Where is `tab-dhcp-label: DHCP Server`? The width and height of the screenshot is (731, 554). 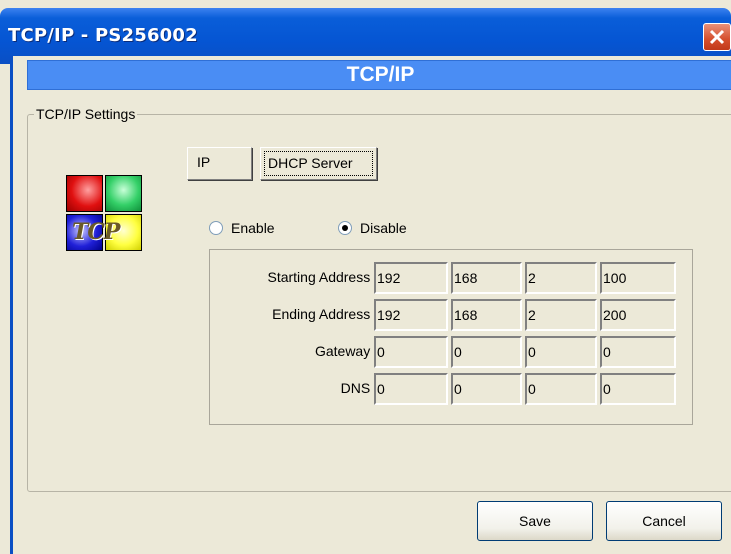 tab-dhcp-label: DHCP Server is located at coordinates (310, 163).